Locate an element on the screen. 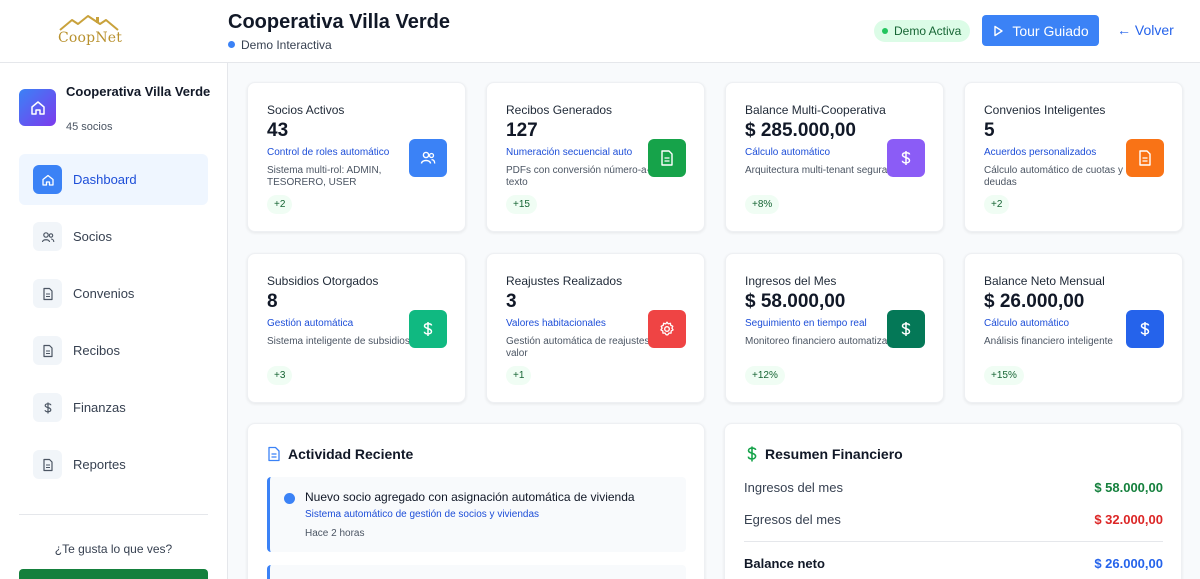 The image size is (1200, 579). users-icon is located at coordinates (47, 236).